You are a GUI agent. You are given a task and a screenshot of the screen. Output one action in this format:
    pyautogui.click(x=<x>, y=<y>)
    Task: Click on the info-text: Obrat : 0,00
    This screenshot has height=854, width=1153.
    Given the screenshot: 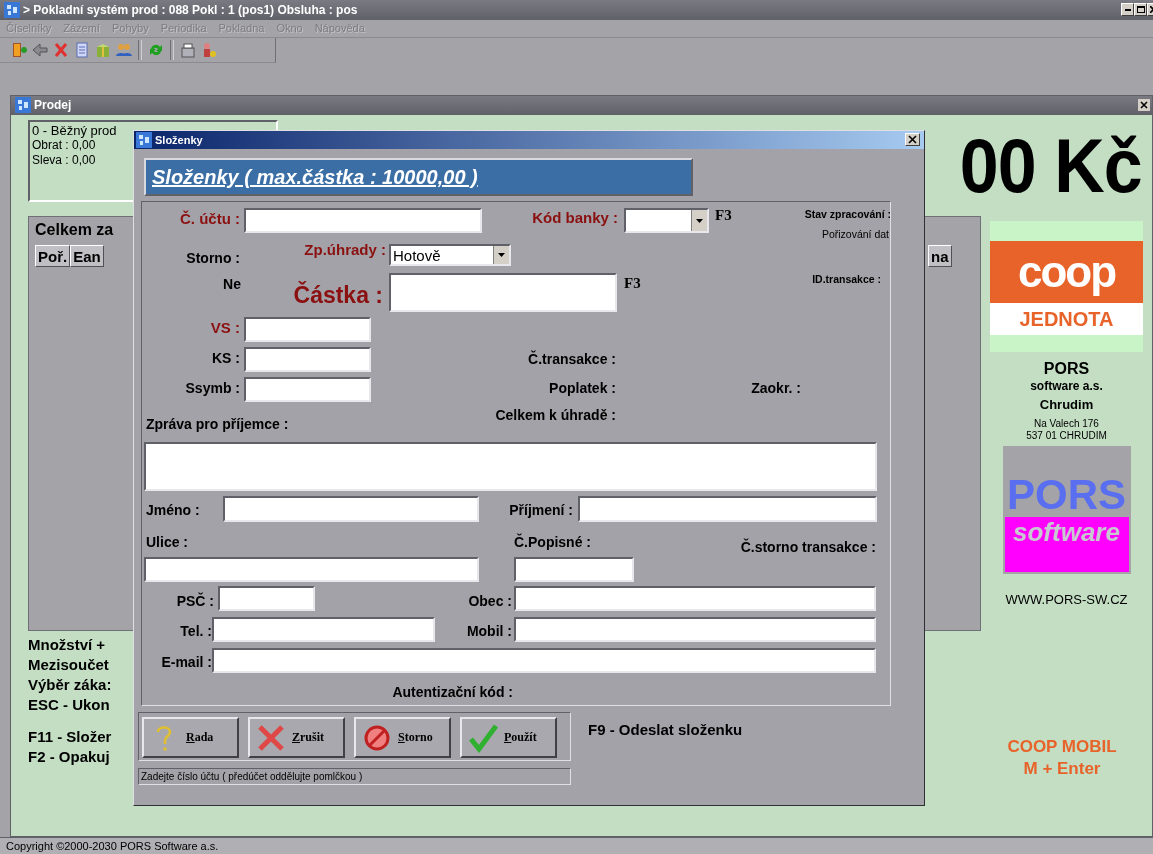 What is the action you would take?
    pyautogui.click(x=64, y=145)
    